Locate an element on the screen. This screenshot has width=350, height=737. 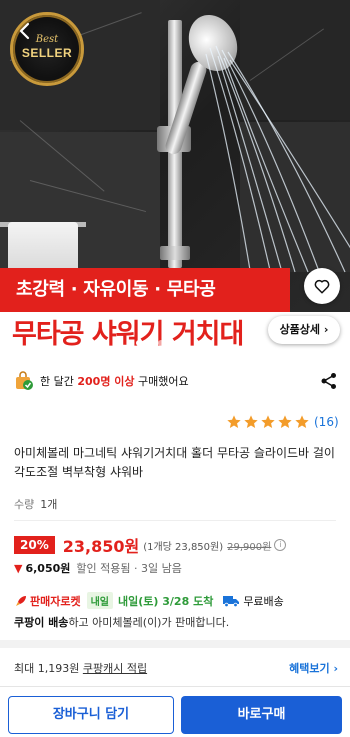
sale-price: 23,850원 is located at coordinates (101, 546).